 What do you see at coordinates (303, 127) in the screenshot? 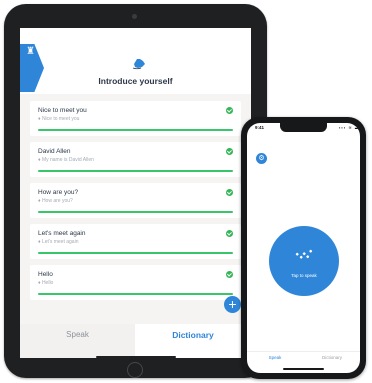
I see `phone-notch` at bounding box center [303, 127].